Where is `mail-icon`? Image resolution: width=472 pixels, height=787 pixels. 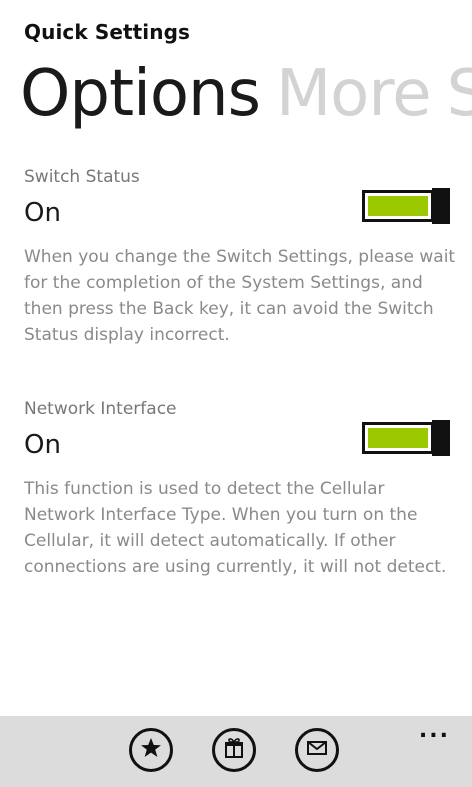 mail-icon is located at coordinates (317, 750).